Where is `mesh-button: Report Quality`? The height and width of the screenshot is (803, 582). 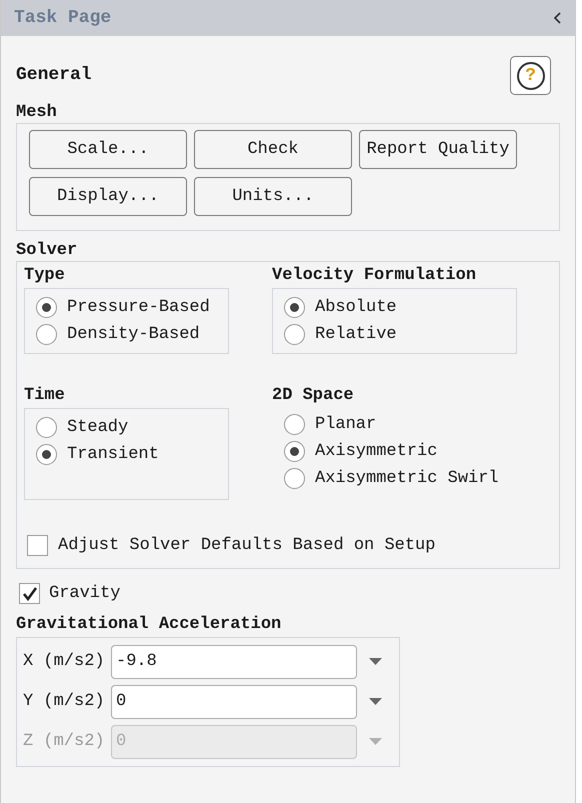
mesh-button: Report Quality is located at coordinates (438, 149).